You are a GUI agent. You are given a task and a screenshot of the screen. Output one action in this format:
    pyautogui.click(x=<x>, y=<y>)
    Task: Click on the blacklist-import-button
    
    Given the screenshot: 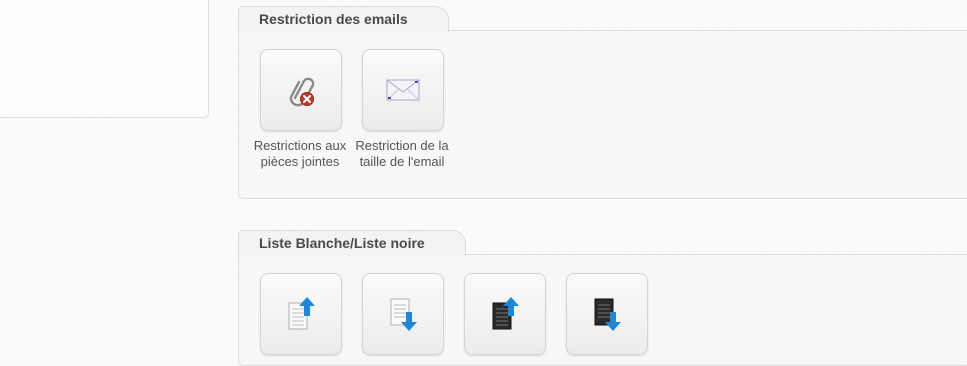 What is the action you would take?
    pyautogui.click(x=505, y=314)
    